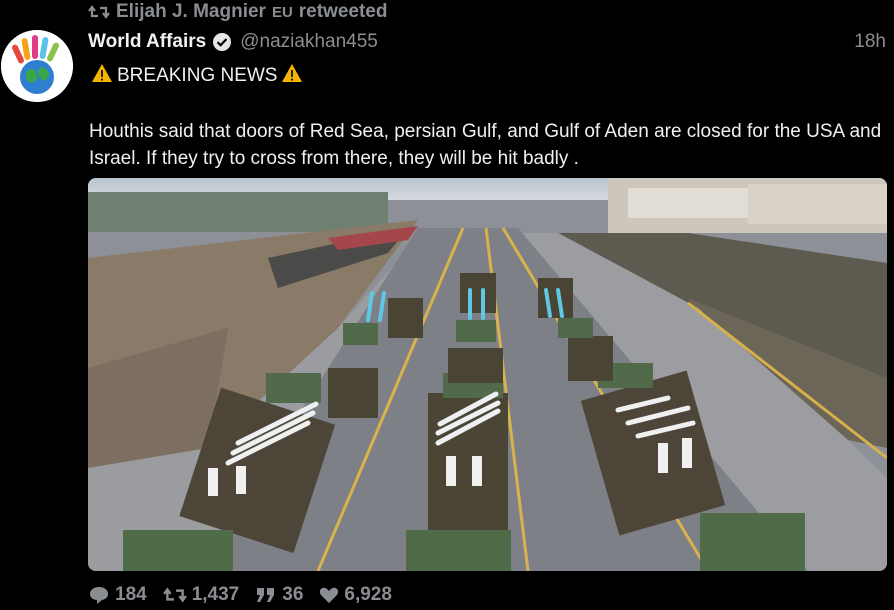 This screenshot has width=894, height=610. I want to click on tweet-timestamp: 18h, so click(870, 42).